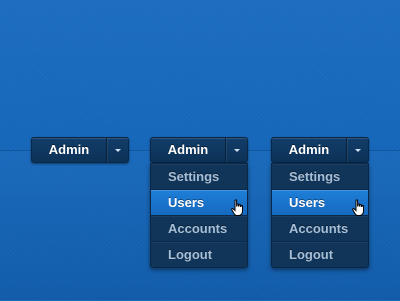 Image resolution: width=400 pixels, height=301 pixels. What do you see at coordinates (199, 202) in the screenshot?
I see `admin-dropdown-open: Admin Settings Users Accounts Logout` at bounding box center [199, 202].